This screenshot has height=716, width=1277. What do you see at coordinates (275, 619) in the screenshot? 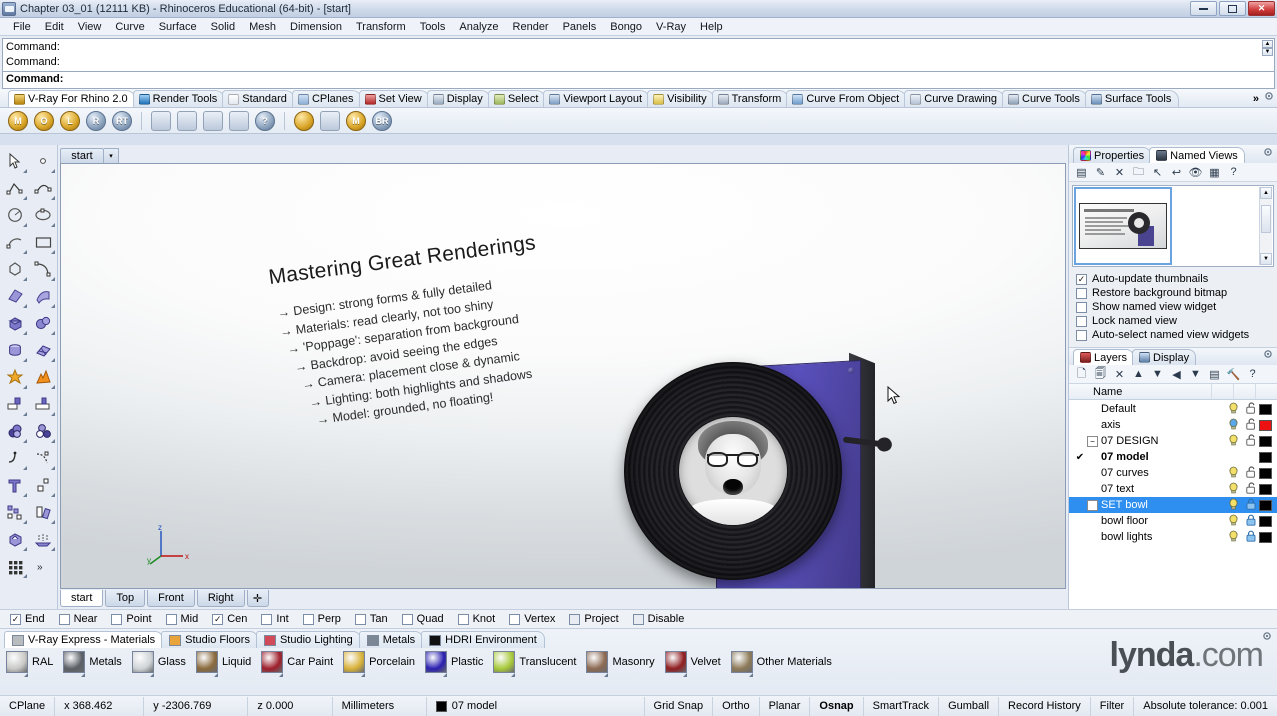
I see `osnap-int: Int` at bounding box center [275, 619].